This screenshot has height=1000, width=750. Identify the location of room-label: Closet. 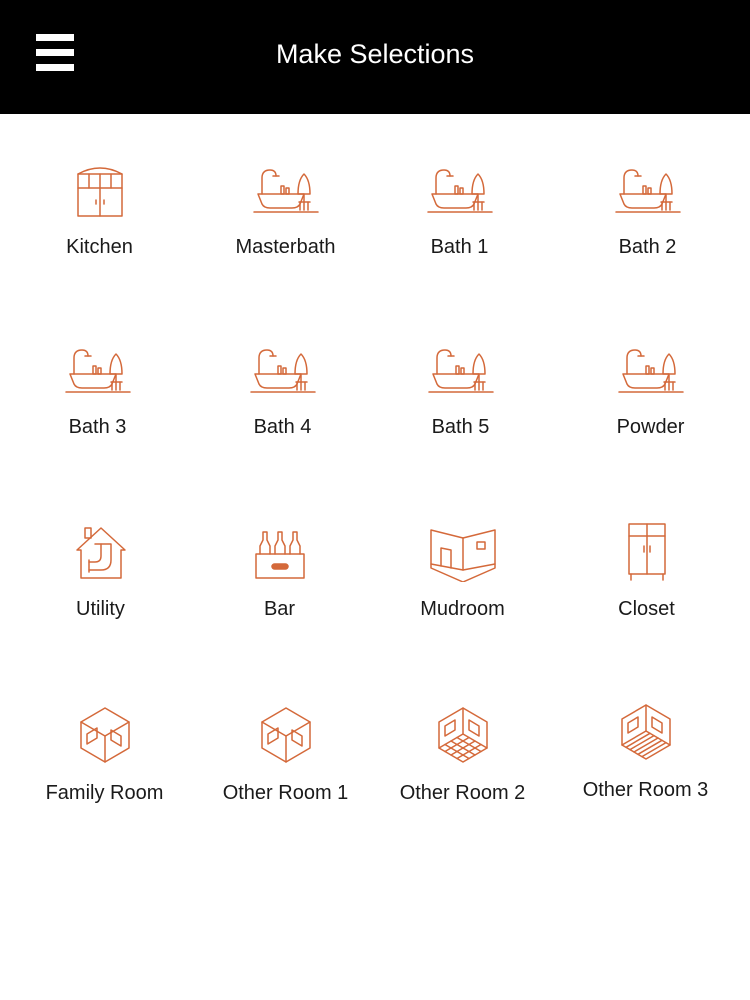
(646, 609).